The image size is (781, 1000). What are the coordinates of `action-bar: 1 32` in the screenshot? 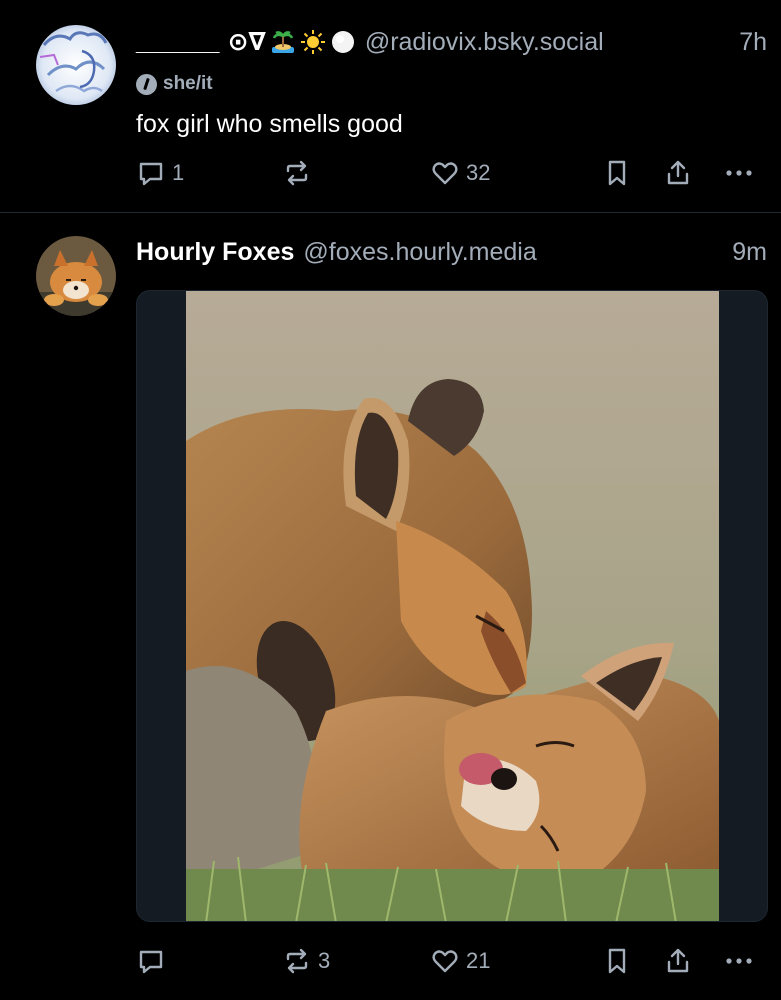 It's located at (448, 173).